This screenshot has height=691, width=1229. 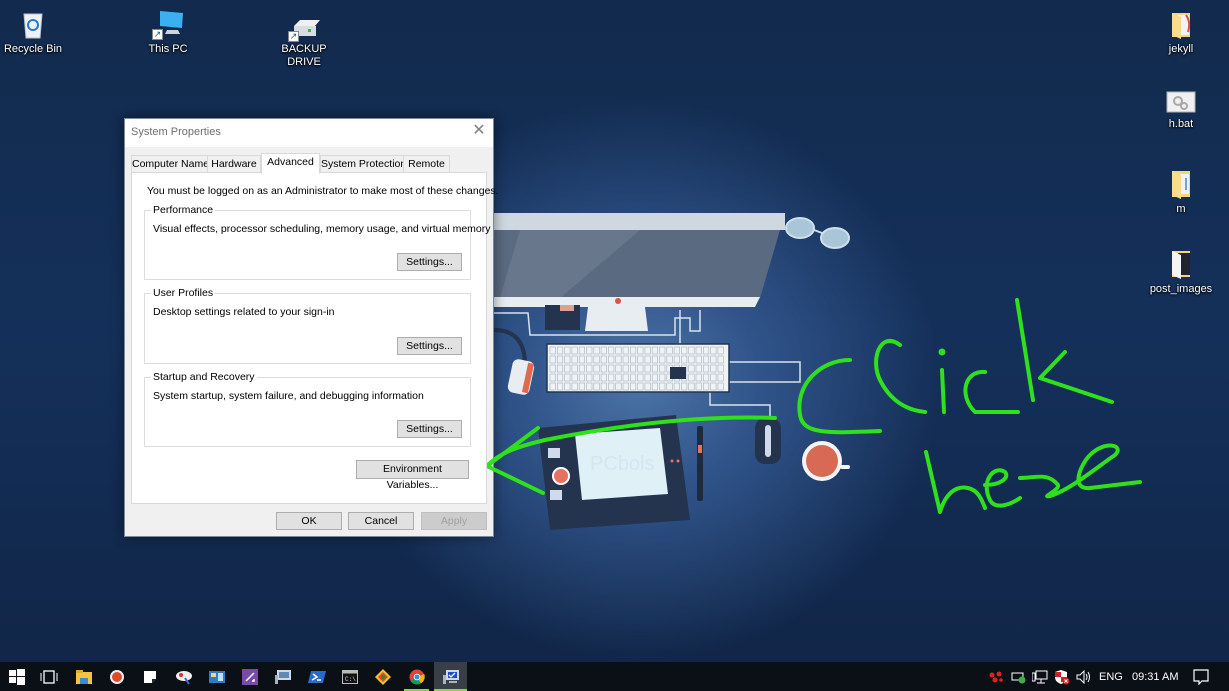 I want to click on sticky-note-icon, so click(x=149, y=676).